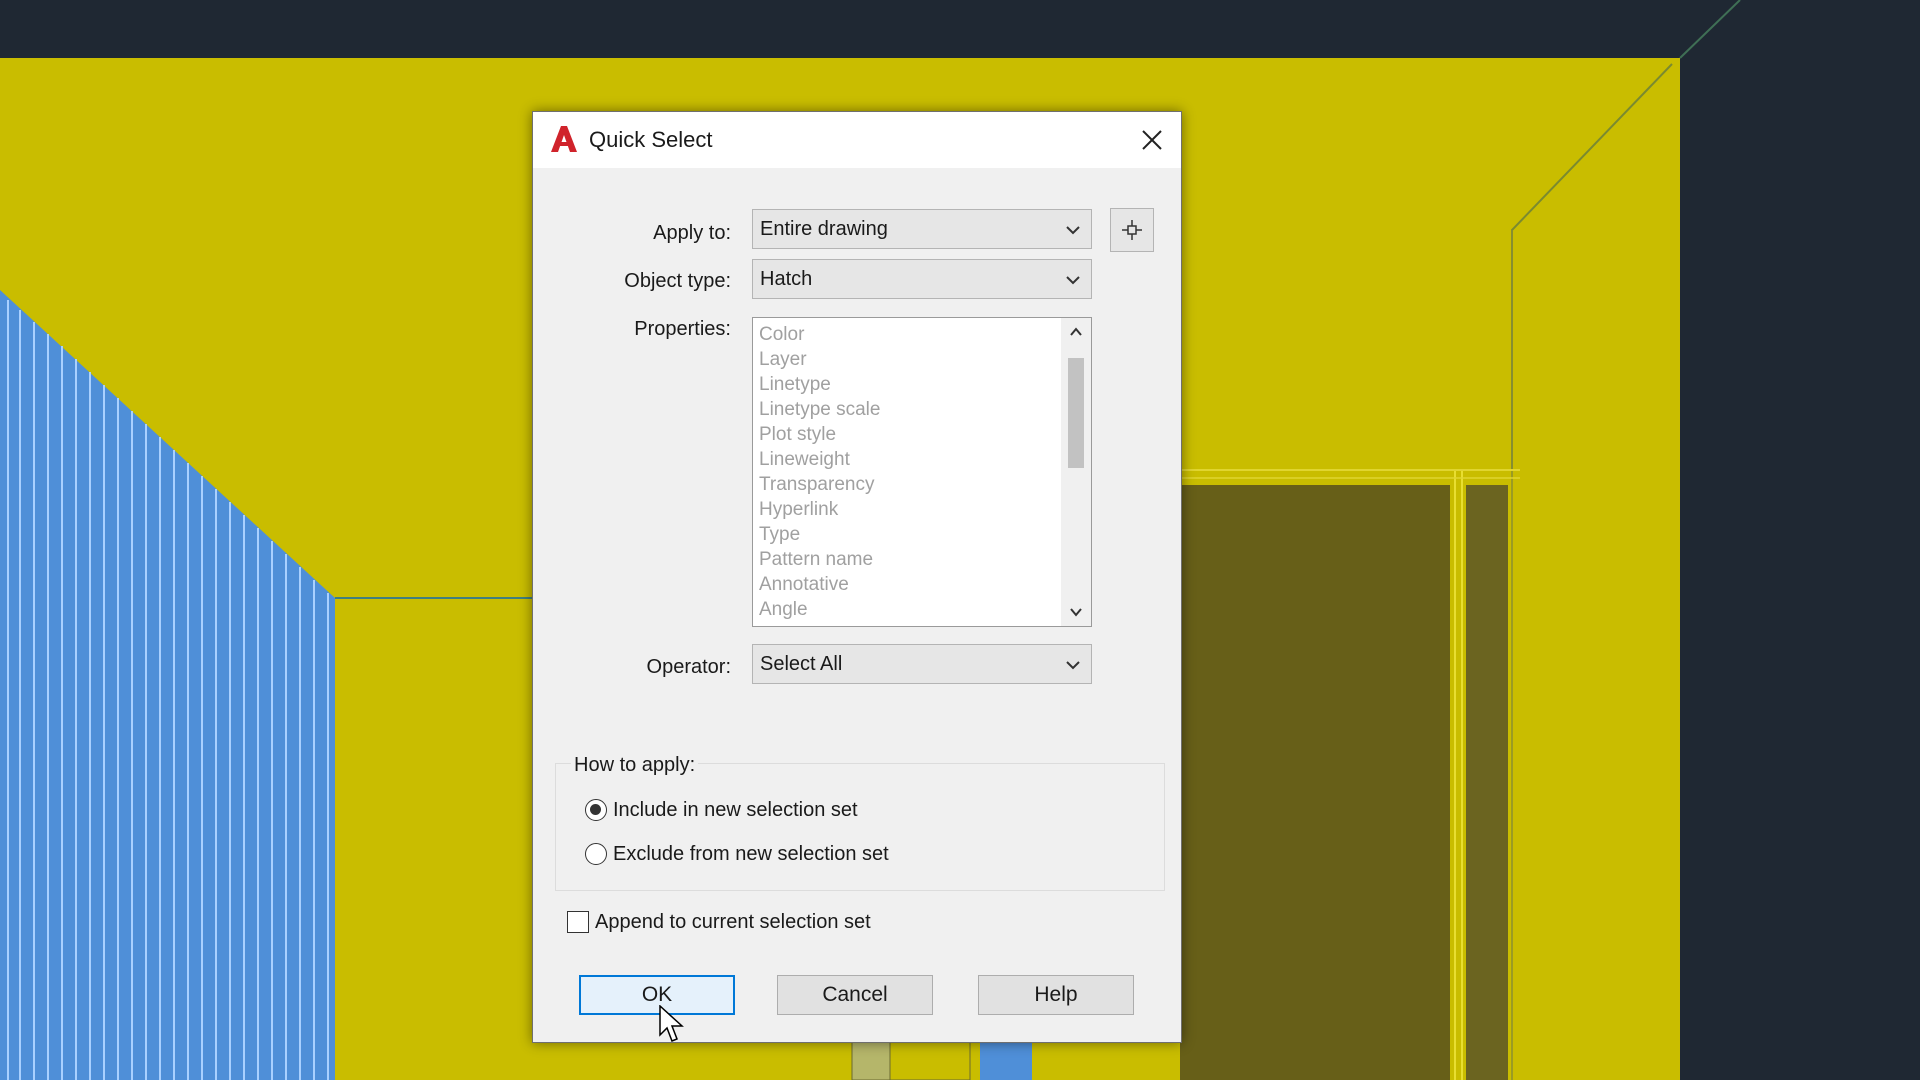 The width and height of the screenshot is (1920, 1080). What do you see at coordinates (1076, 413) in the screenshot?
I see `scrollbar-thumb` at bounding box center [1076, 413].